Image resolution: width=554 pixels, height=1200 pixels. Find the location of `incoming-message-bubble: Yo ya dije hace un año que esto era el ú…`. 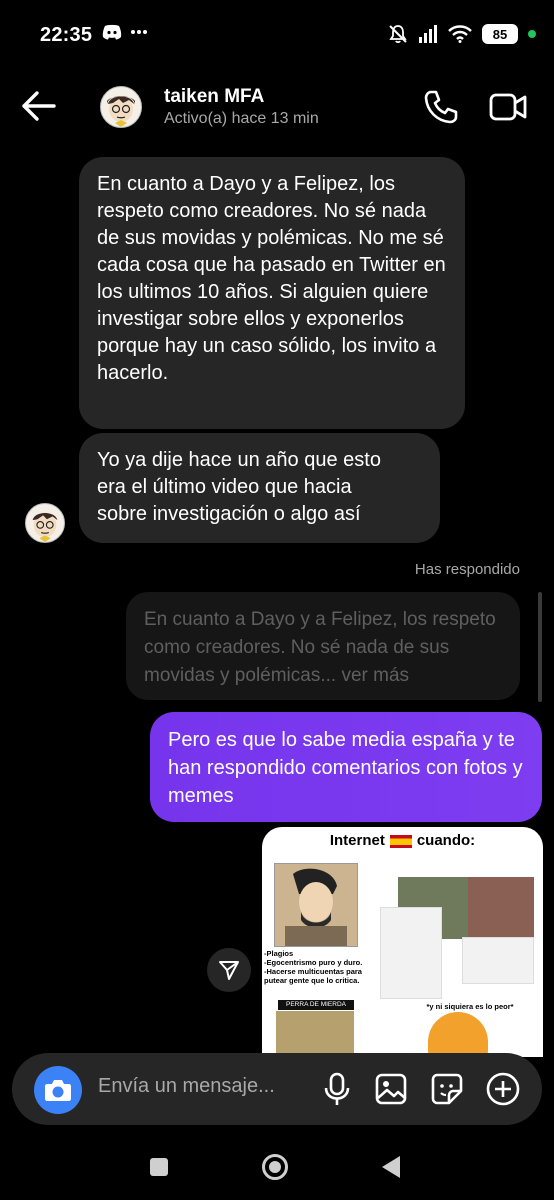

incoming-message-bubble: Yo ya dije hace un año que esto era el ú… is located at coordinates (259, 488).